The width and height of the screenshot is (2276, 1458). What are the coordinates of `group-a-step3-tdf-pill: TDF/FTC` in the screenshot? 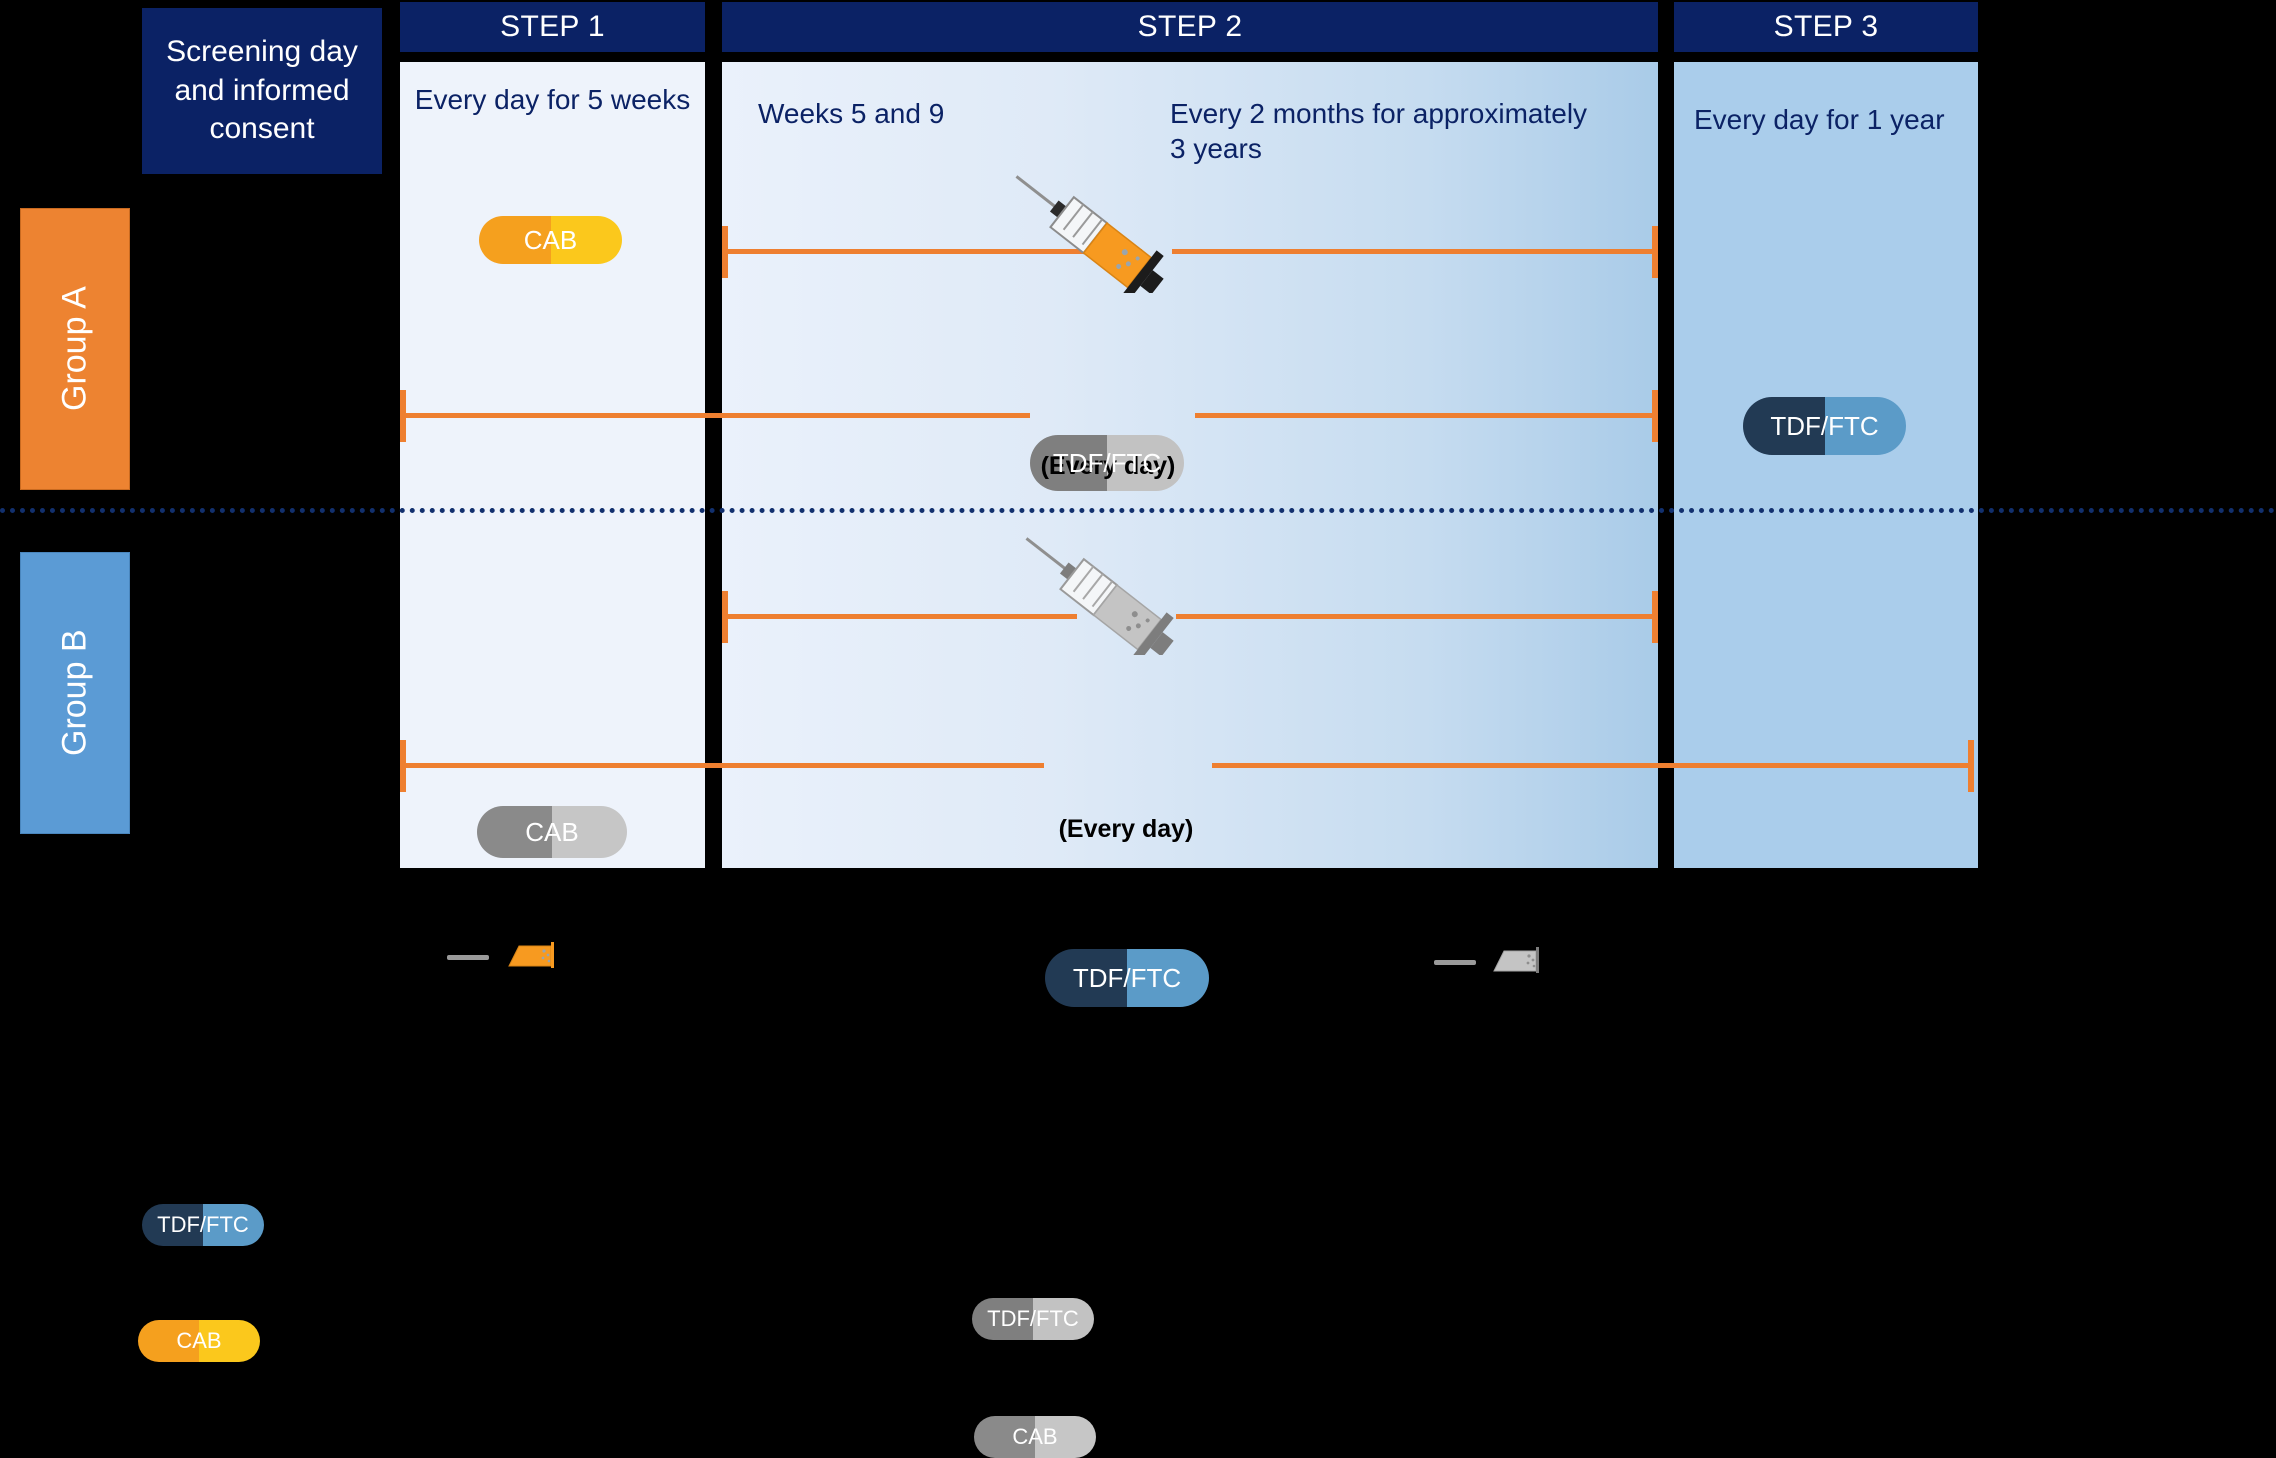 It's located at (1824, 426).